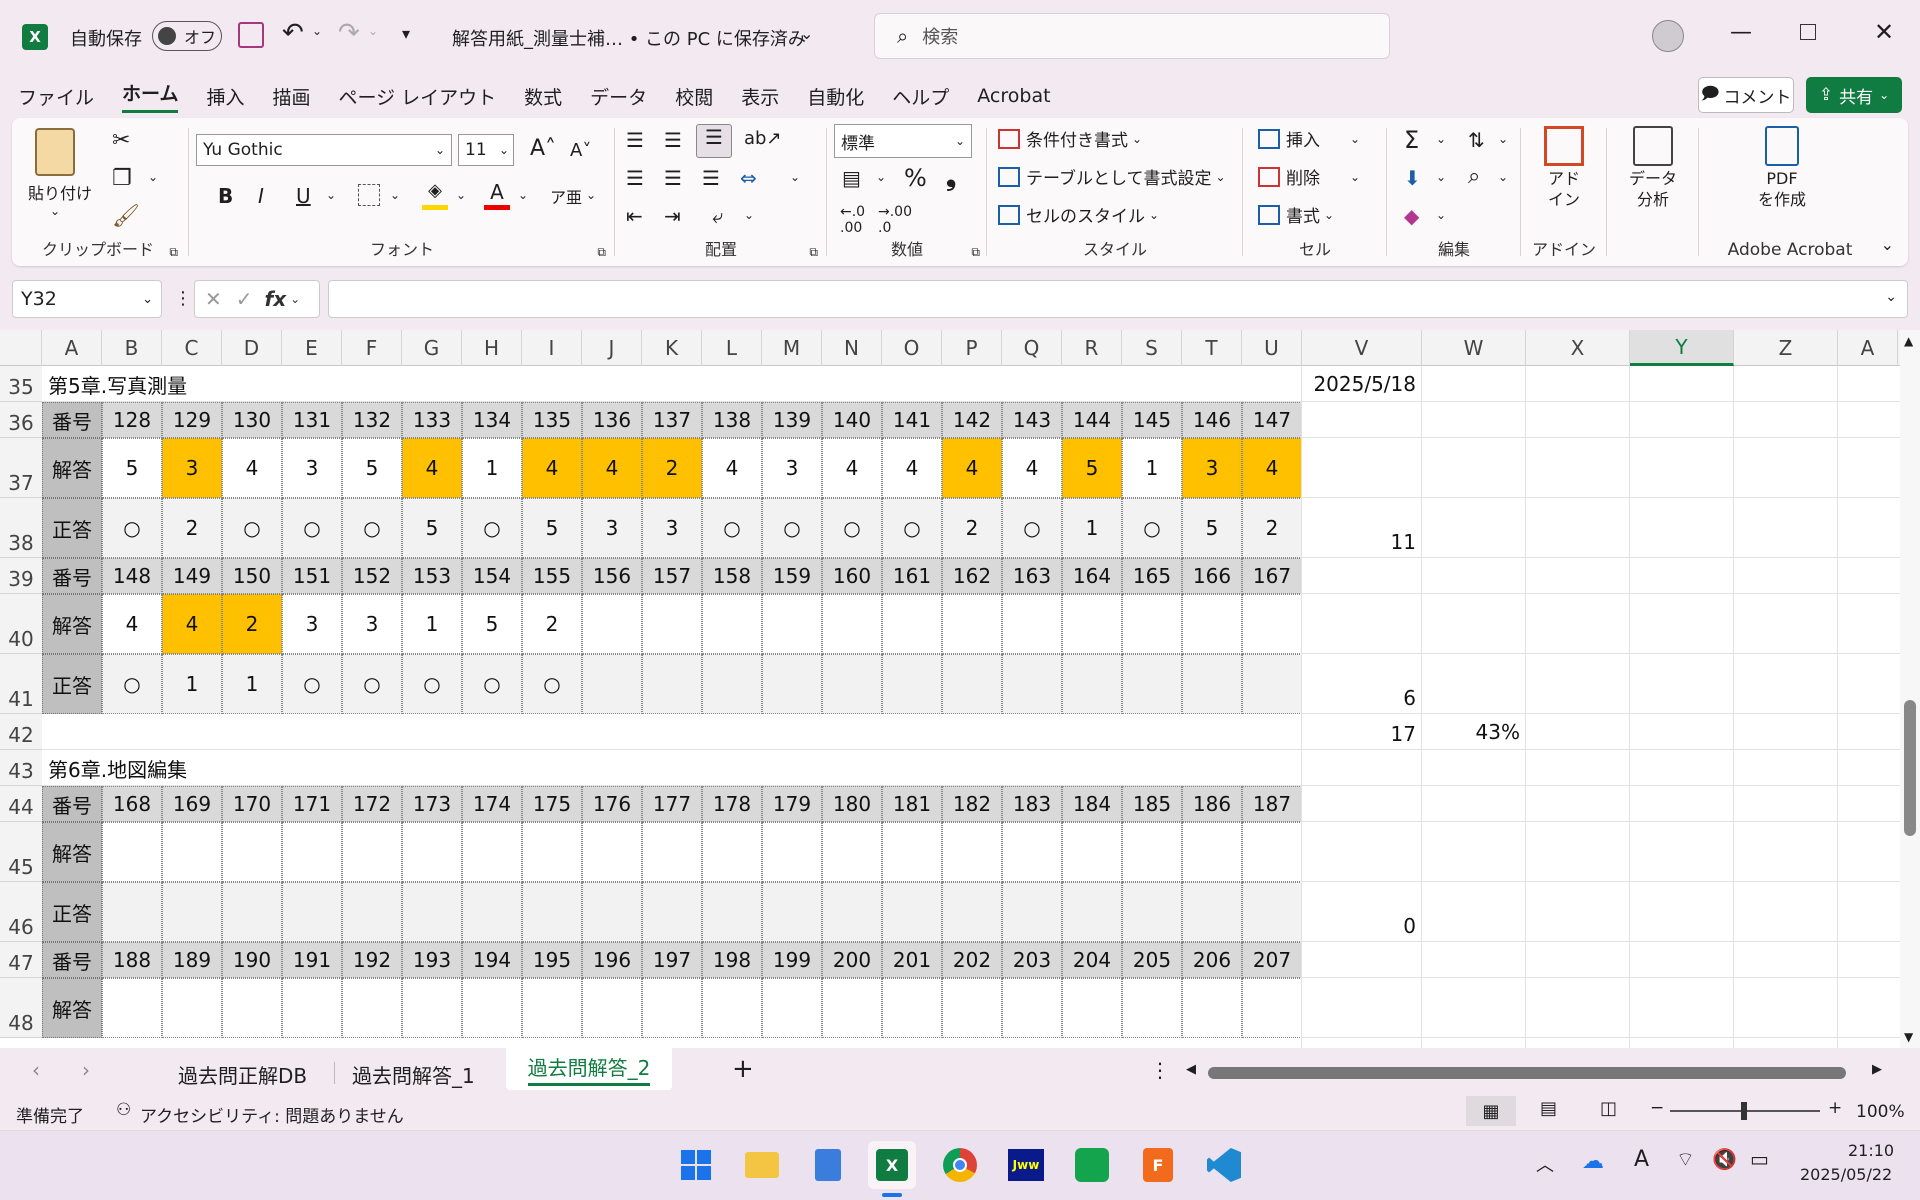 The image size is (1920, 1200). What do you see at coordinates (121, 140) in the screenshot?
I see `cut-icon: ✂` at bounding box center [121, 140].